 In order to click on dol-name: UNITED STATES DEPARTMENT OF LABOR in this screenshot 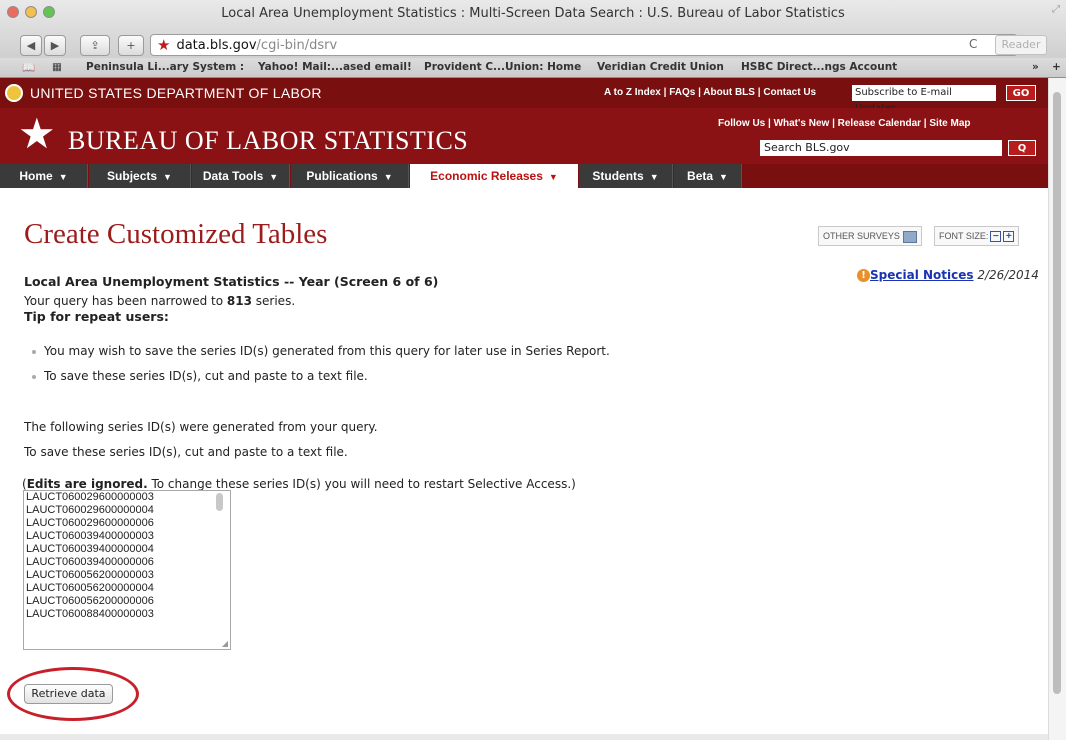, I will do `click(176, 93)`.